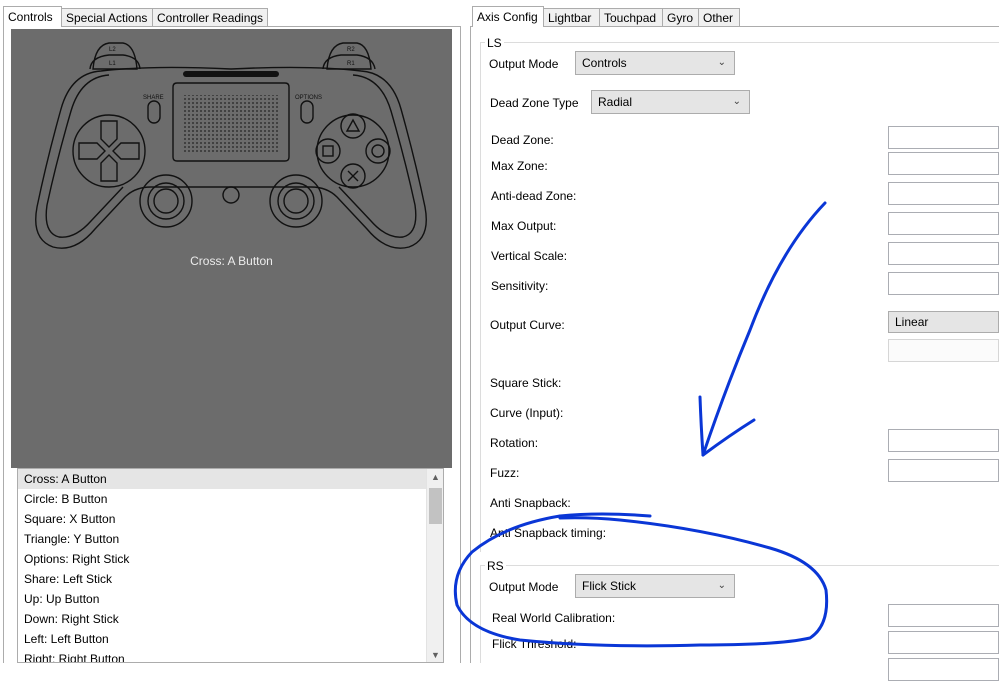 The width and height of the screenshot is (999, 681). I want to click on real-world-calibration-input, so click(943, 615).